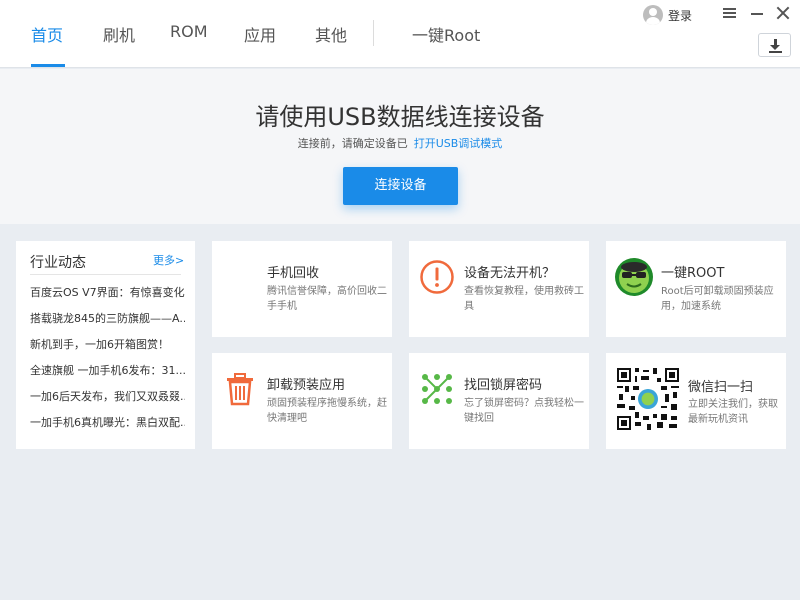  I want to click on card-title: 手机回收, so click(293, 273).